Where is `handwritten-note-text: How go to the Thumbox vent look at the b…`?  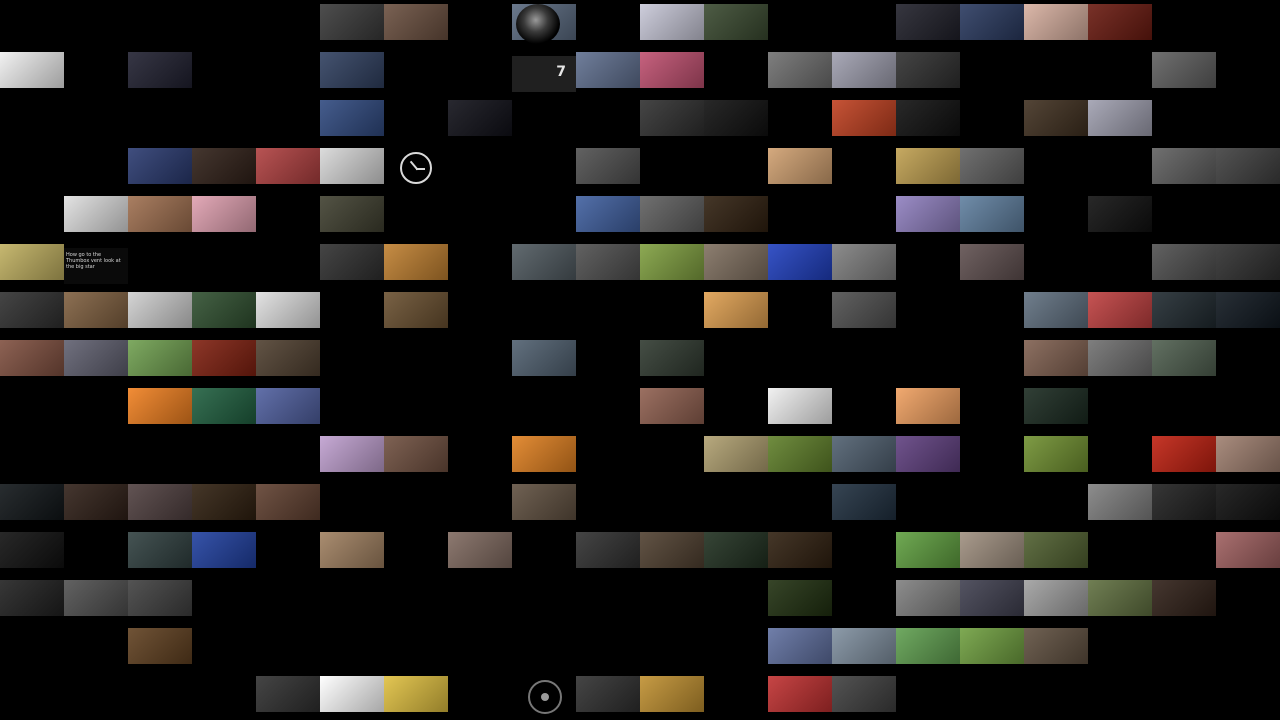 handwritten-note-text: How go to the Thumbox vent look at the b… is located at coordinates (93, 261).